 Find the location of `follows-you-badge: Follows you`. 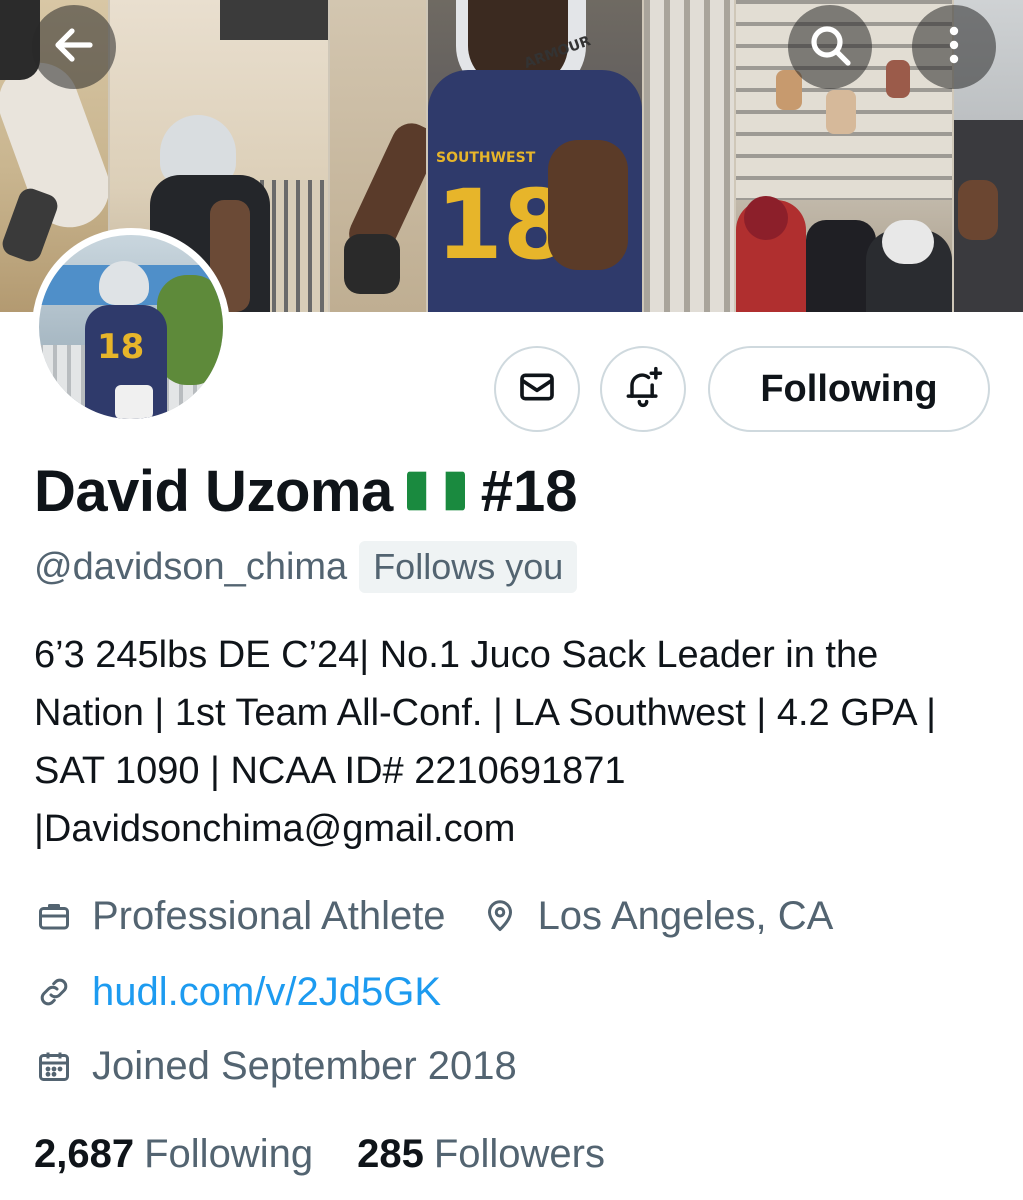

follows-you-badge: Follows you is located at coordinates (468, 567).